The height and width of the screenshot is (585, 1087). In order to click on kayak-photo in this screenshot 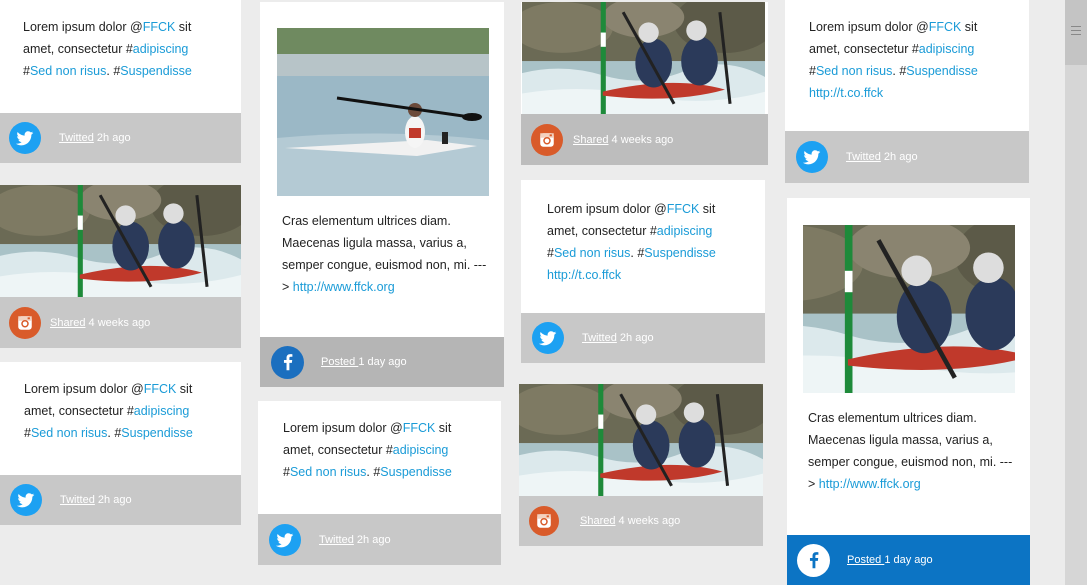, I will do `click(383, 112)`.